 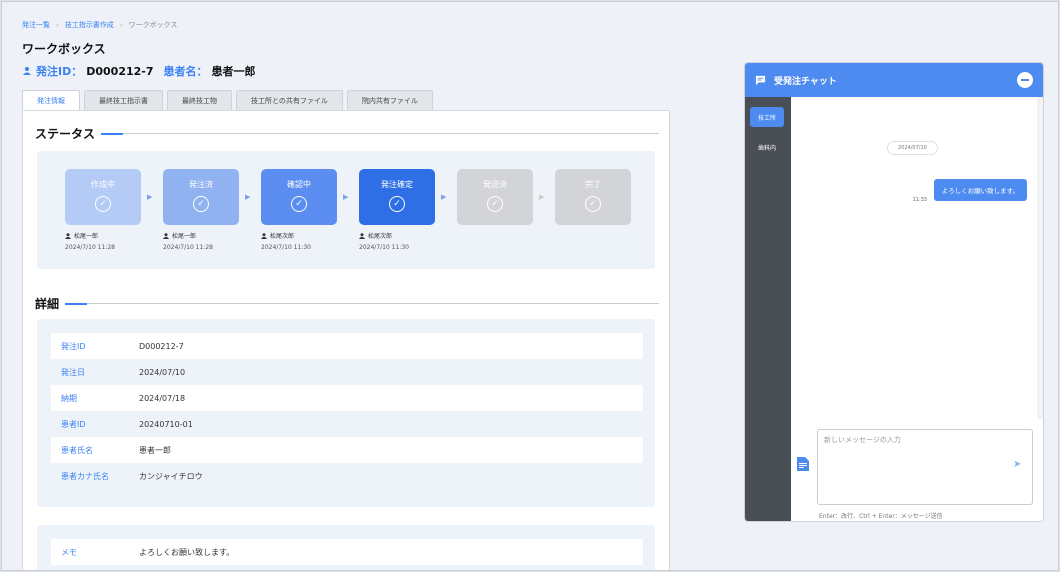 I want to click on status-step-label: 発注確定, so click(x=397, y=184).